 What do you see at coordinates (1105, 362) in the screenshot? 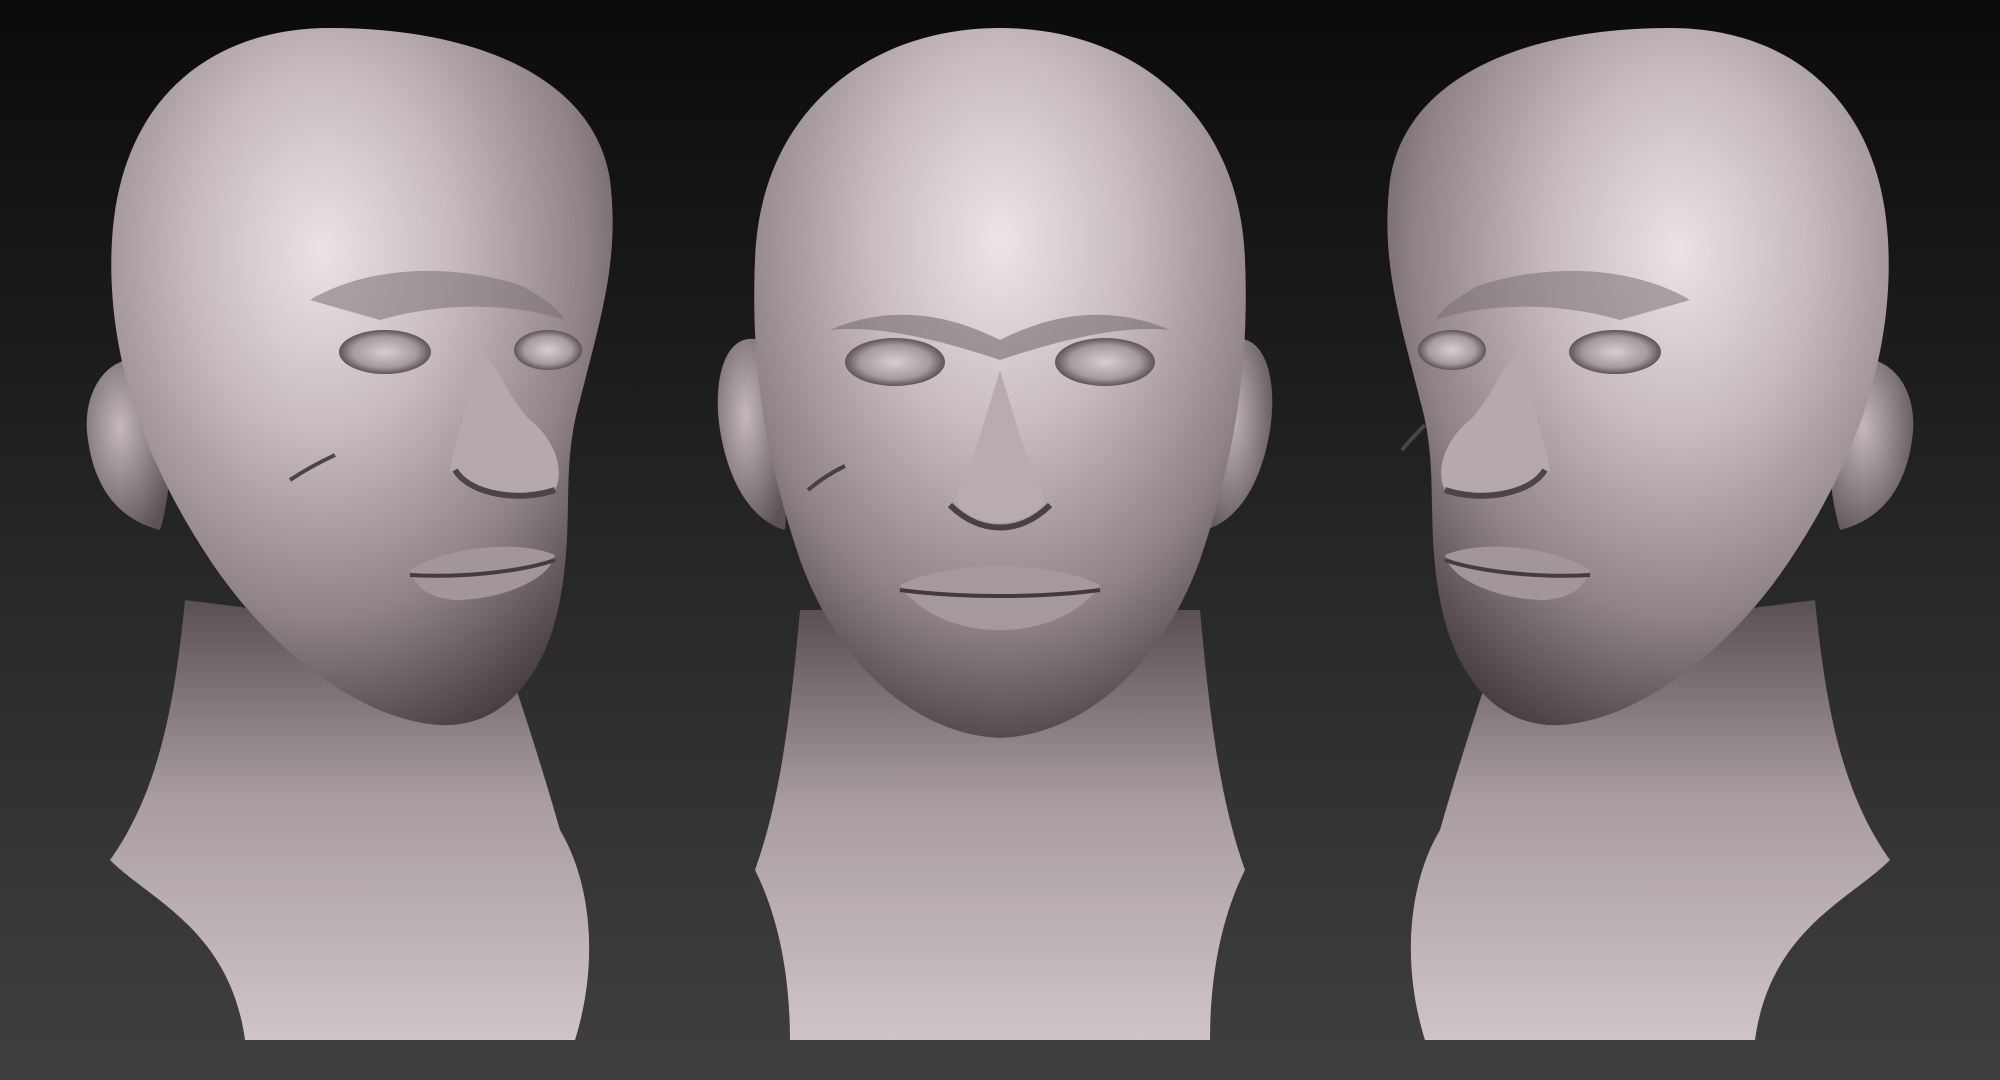
I see `eye-front-right` at bounding box center [1105, 362].